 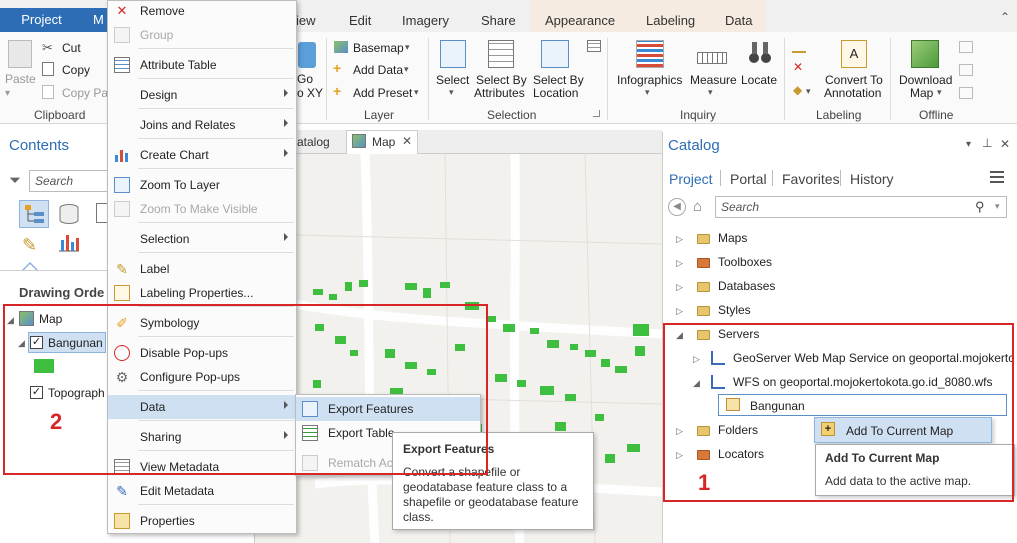 I want to click on add-data-dropdown-icon: ▾, so click(x=406, y=69).